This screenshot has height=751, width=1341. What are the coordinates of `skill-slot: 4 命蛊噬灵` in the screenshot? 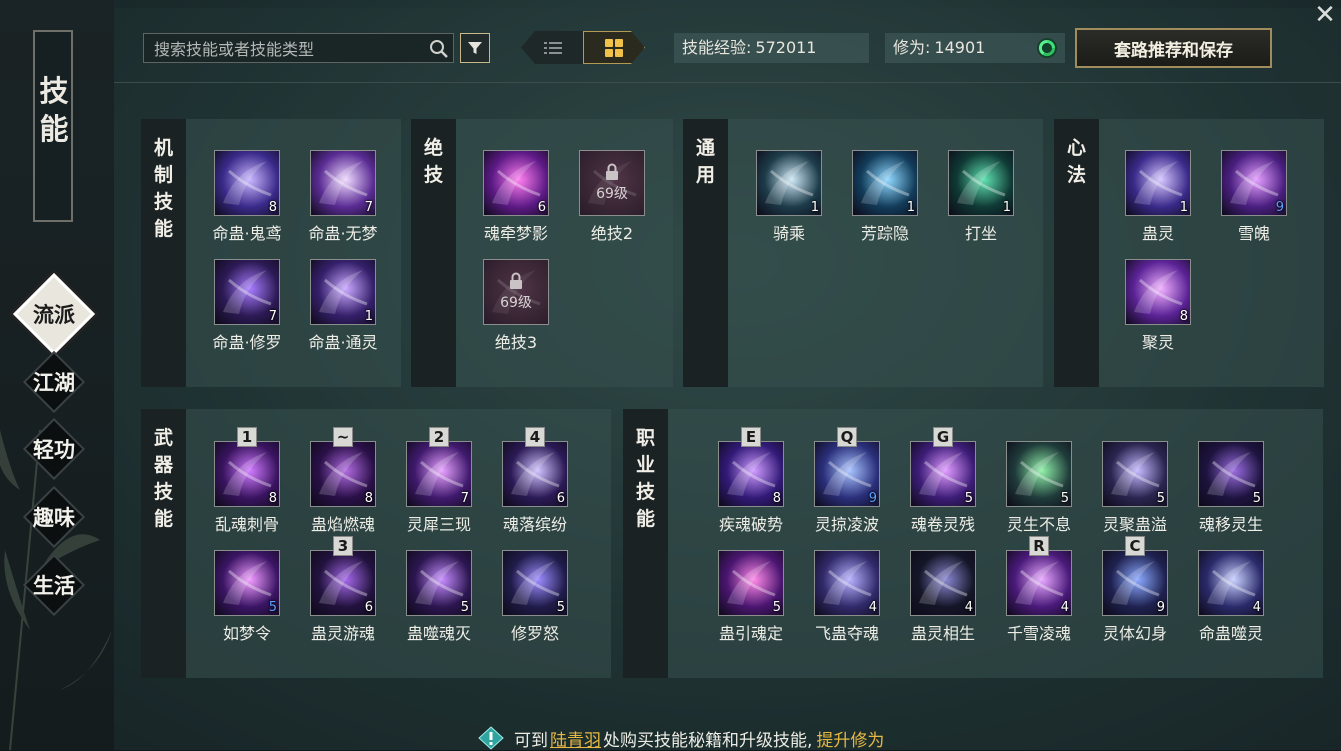 It's located at (1231, 598).